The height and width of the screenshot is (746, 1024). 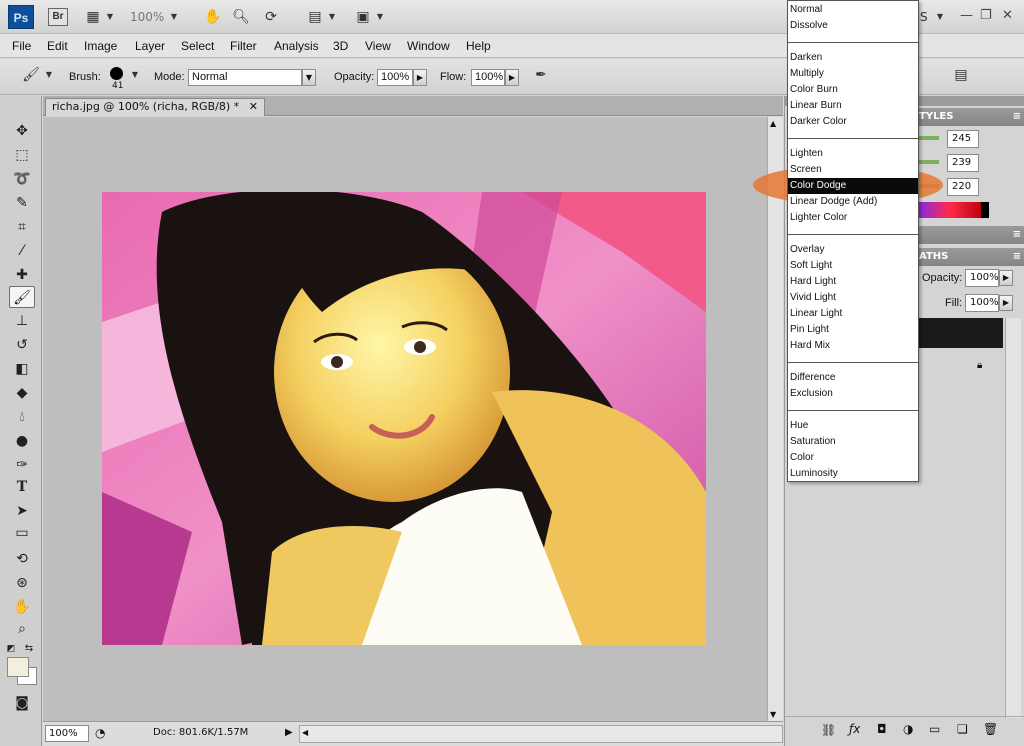 What do you see at coordinates (853, 442) in the screenshot?
I see `blend-option-saturation: Saturation` at bounding box center [853, 442].